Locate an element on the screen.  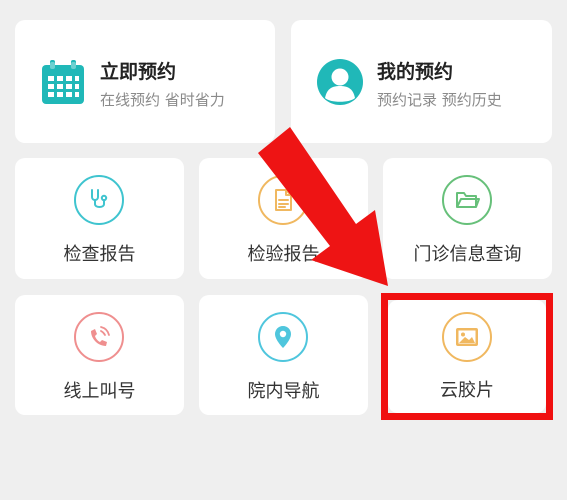
outpatient-query-tile: 门诊信息查询 is located at coordinates (467, 218).